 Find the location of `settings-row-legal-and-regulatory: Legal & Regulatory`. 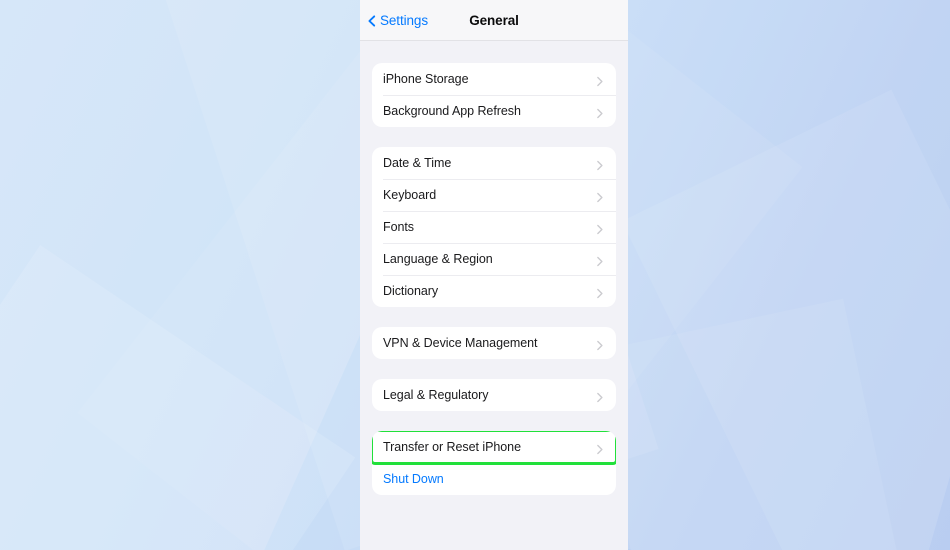

settings-row-legal-and-regulatory: Legal & Regulatory is located at coordinates (494, 395).